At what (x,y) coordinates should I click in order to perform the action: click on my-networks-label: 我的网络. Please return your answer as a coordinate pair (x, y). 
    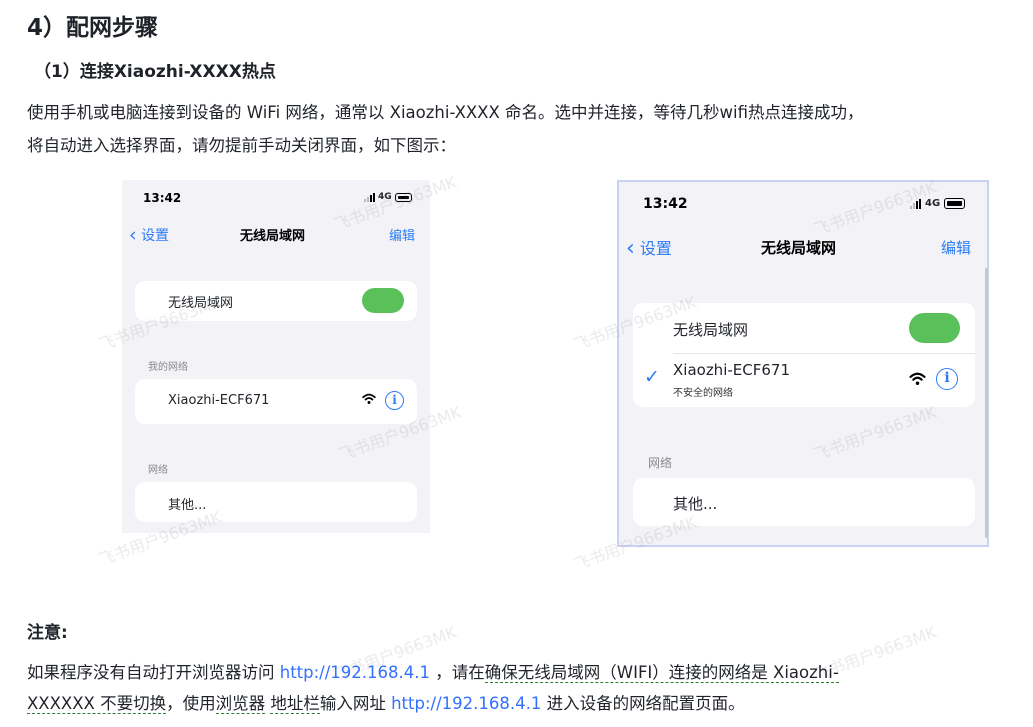
    Looking at the image, I should click on (168, 367).